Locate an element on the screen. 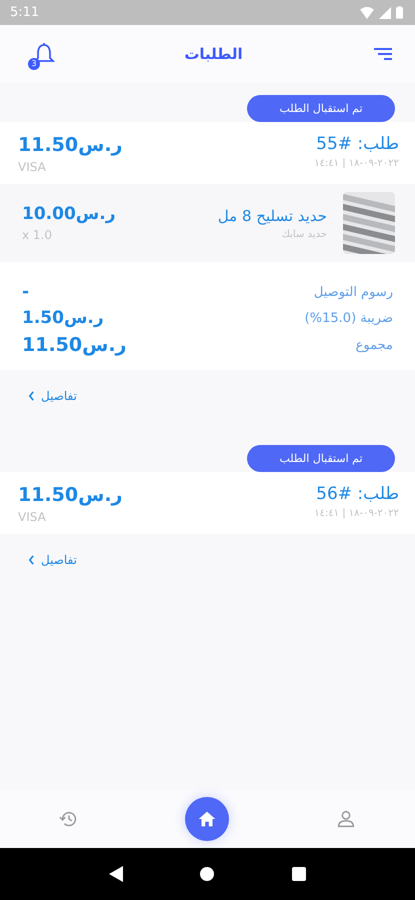 The height and width of the screenshot is (900, 415). order-number: طلب: #56 is located at coordinates (357, 494).